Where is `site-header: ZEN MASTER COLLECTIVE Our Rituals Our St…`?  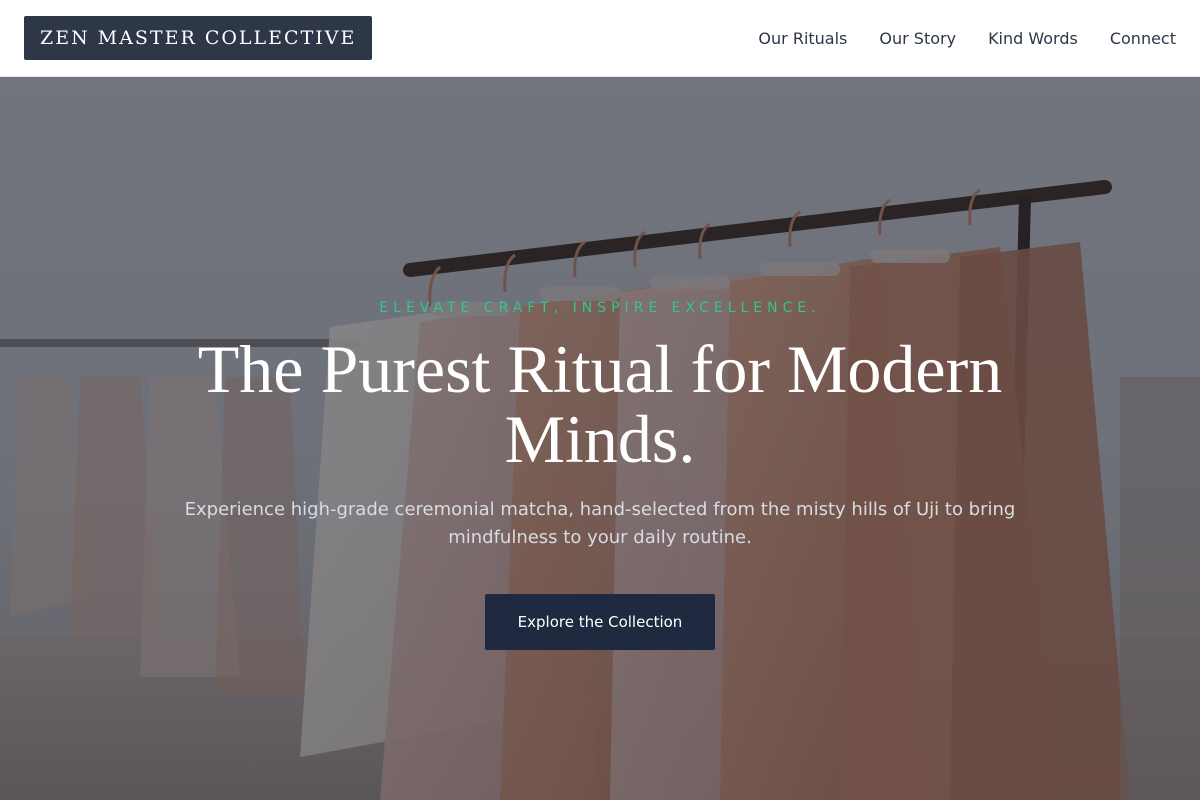
site-header: ZEN MASTER COLLECTIVE Our Rituals Our St… is located at coordinates (600, 38).